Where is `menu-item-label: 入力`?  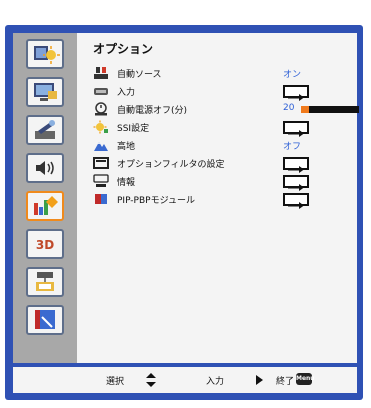 menu-item-label: 入力 is located at coordinates (126, 93).